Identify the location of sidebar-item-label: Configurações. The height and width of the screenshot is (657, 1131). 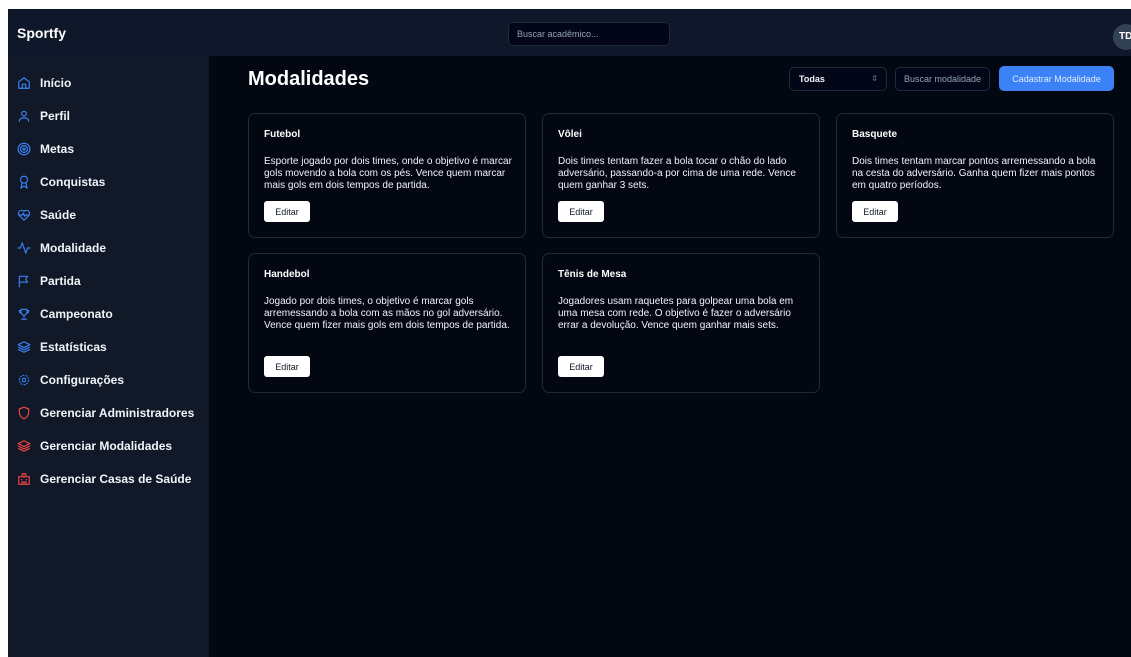
(82, 380).